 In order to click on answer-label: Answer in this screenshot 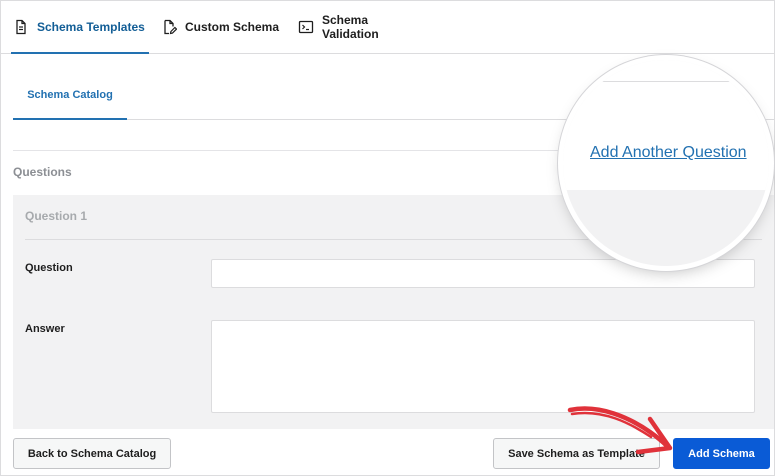, I will do `click(45, 329)`.